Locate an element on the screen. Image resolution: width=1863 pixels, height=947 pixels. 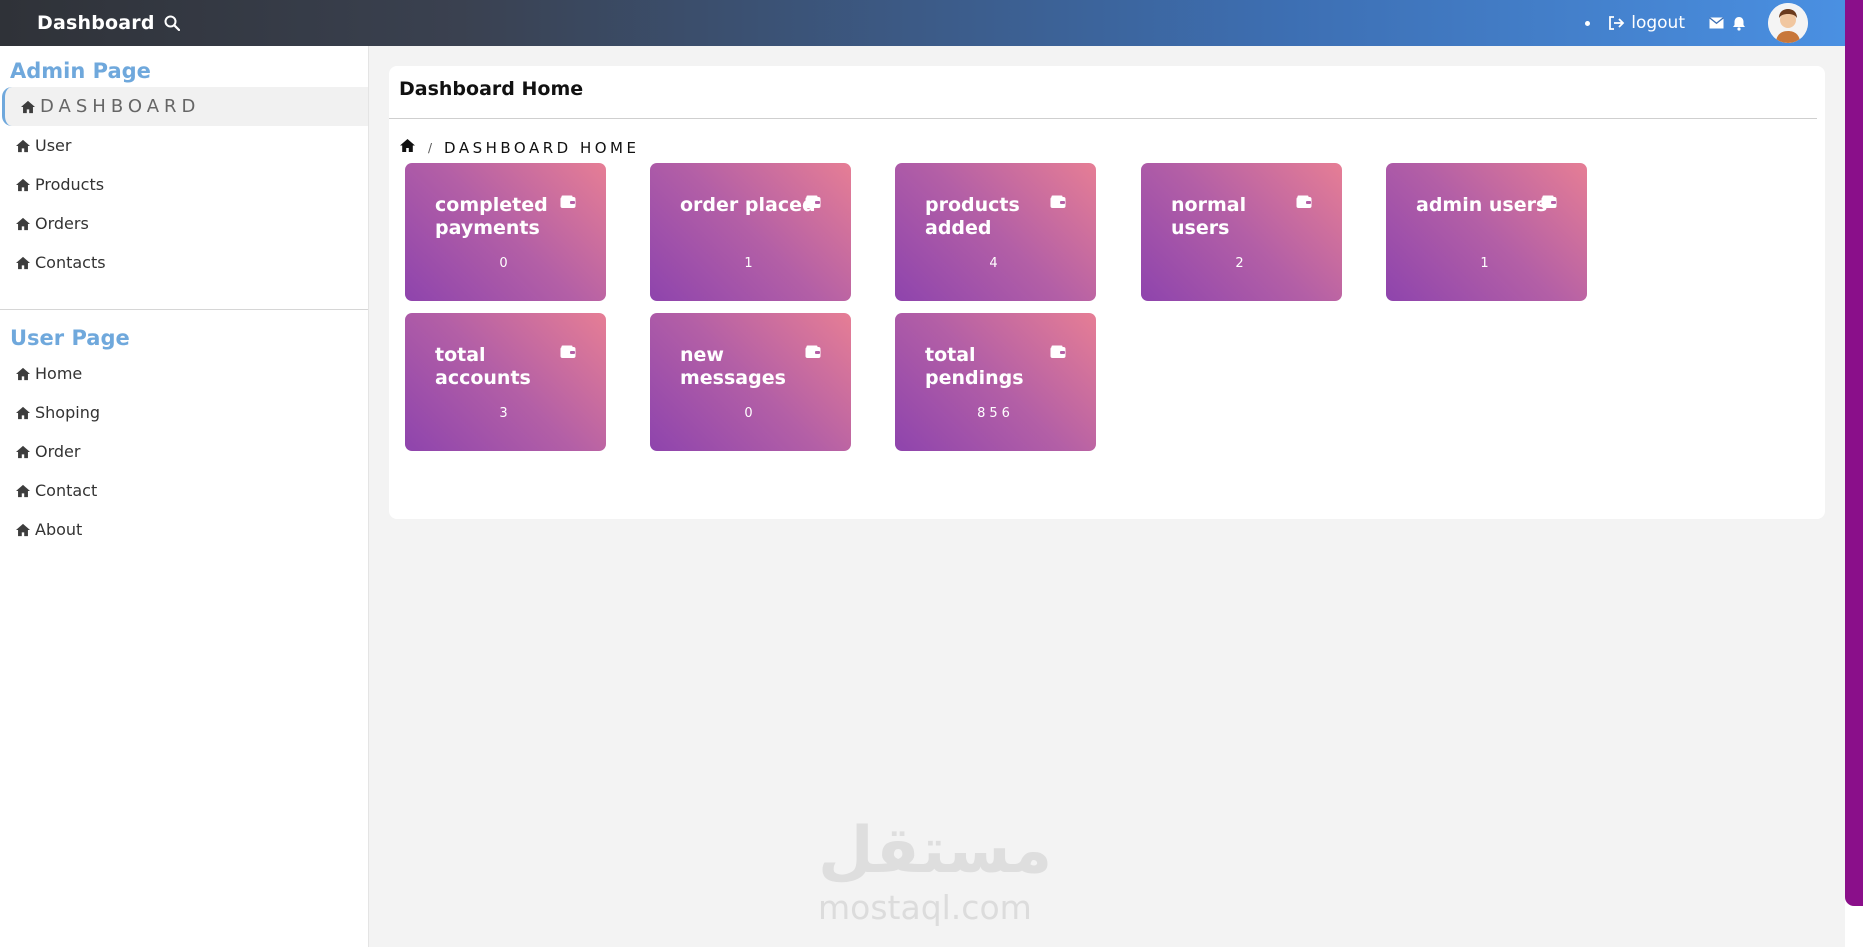
logout-label: logout is located at coordinates (1658, 23).